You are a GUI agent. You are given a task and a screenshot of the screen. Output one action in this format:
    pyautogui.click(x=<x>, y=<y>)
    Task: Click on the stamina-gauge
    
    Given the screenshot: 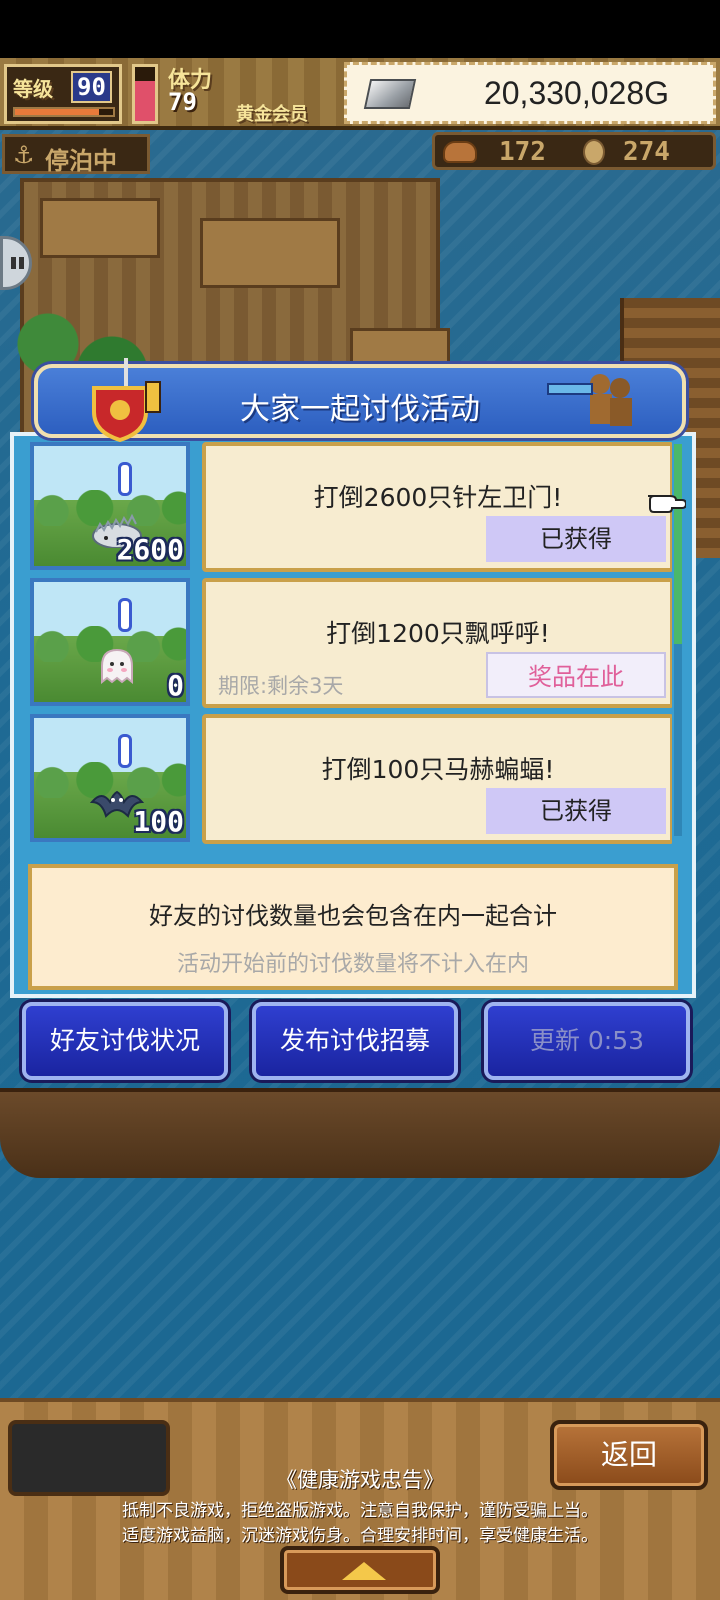 What is the action you would take?
    pyautogui.click(x=145, y=94)
    